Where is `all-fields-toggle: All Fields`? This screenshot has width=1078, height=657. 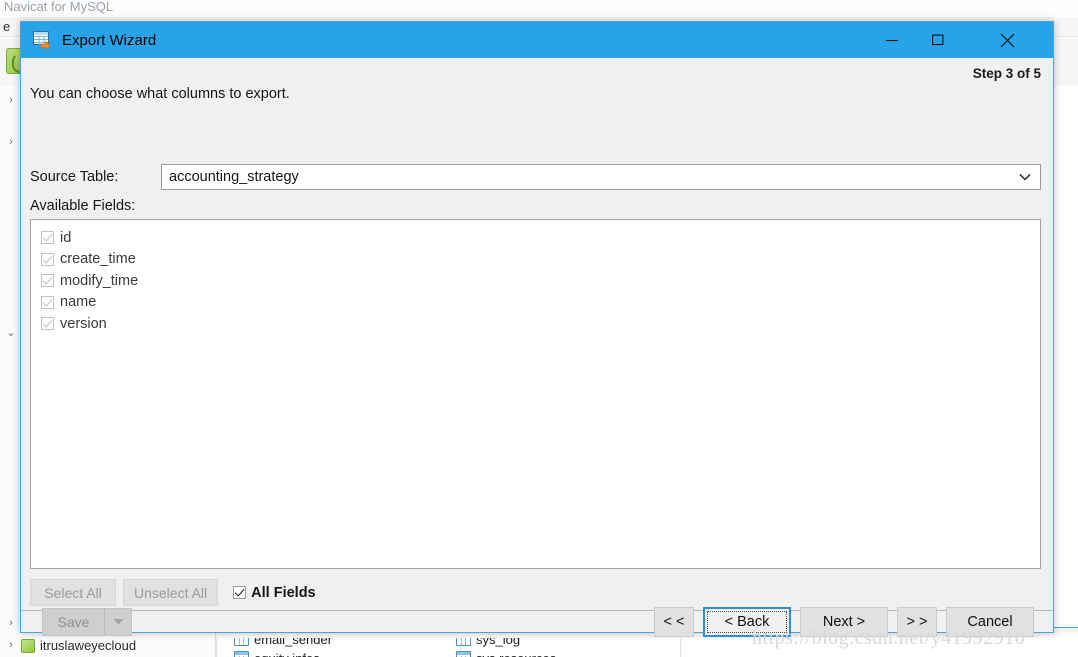
all-fields-toggle: All Fields is located at coordinates (274, 592).